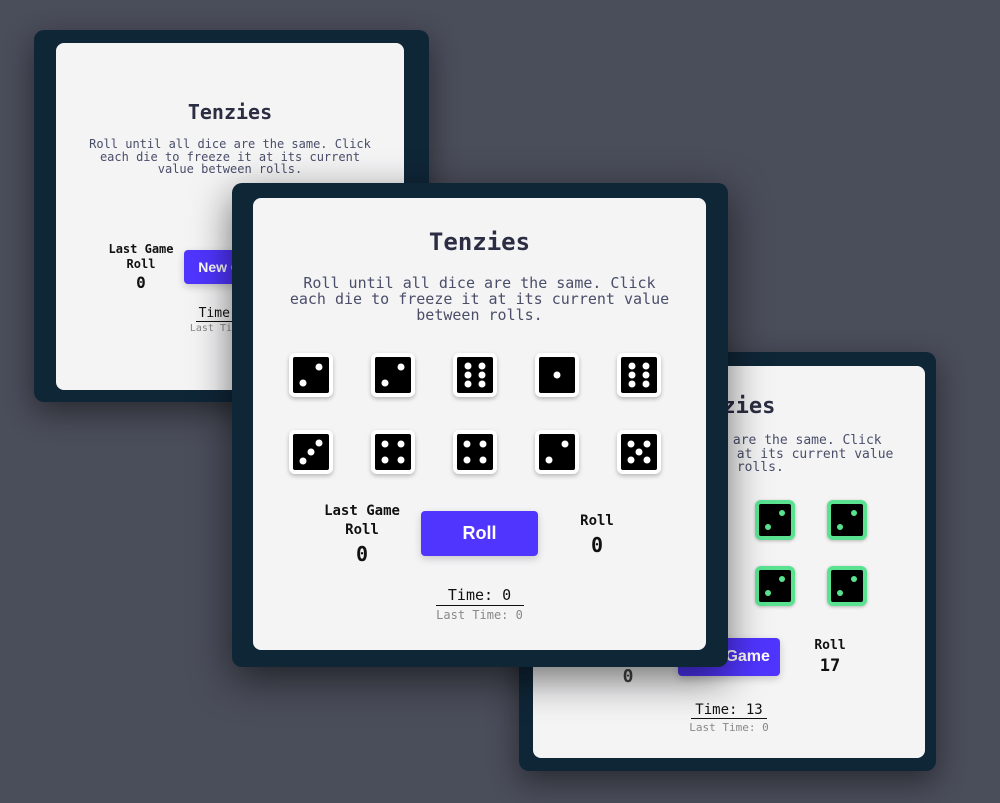 The image size is (1000, 803). I want to click on timer-display: Time: 13, so click(729, 710).